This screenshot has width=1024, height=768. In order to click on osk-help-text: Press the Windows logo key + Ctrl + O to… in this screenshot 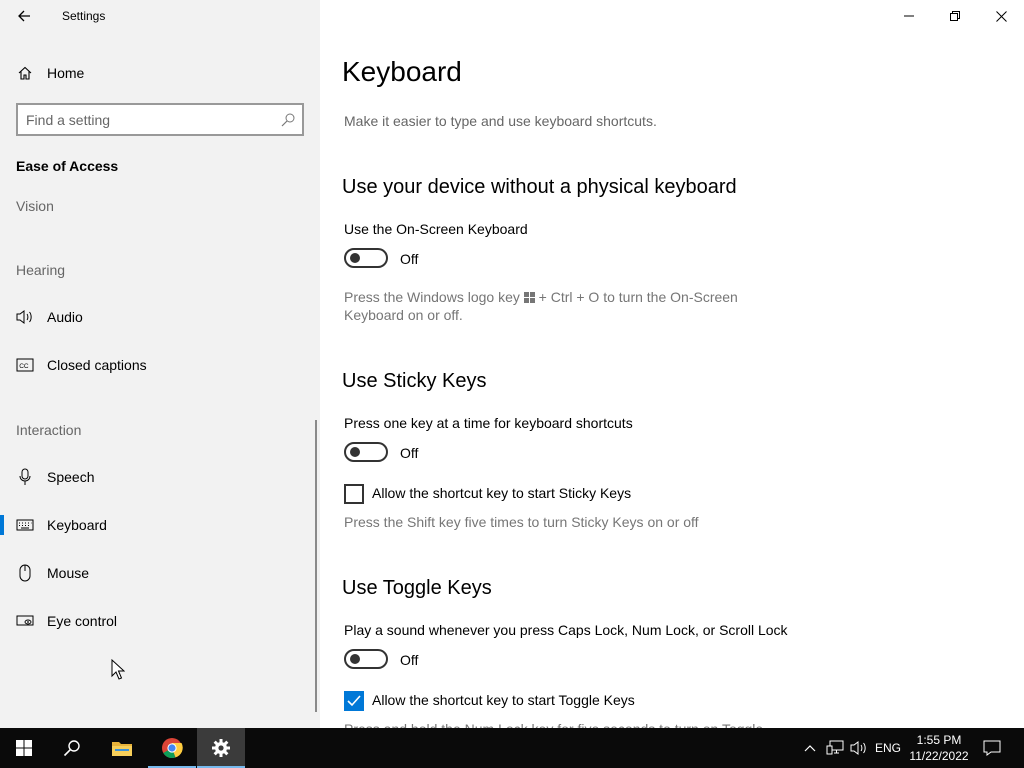, I will do `click(554, 306)`.